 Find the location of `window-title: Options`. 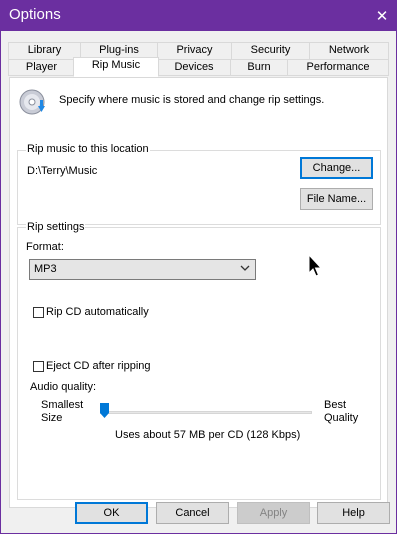

window-title: Options is located at coordinates (35, 14).